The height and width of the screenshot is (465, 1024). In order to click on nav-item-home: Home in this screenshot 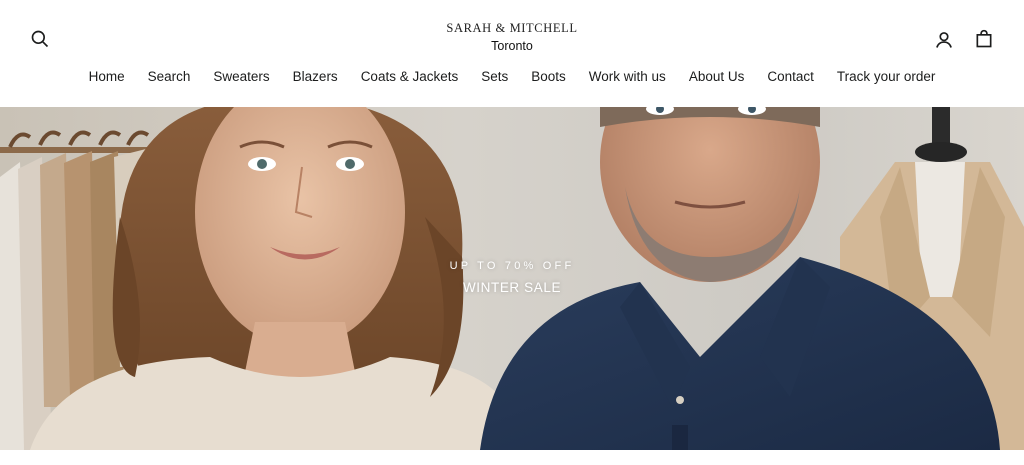, I will do `click(106, 77)`.